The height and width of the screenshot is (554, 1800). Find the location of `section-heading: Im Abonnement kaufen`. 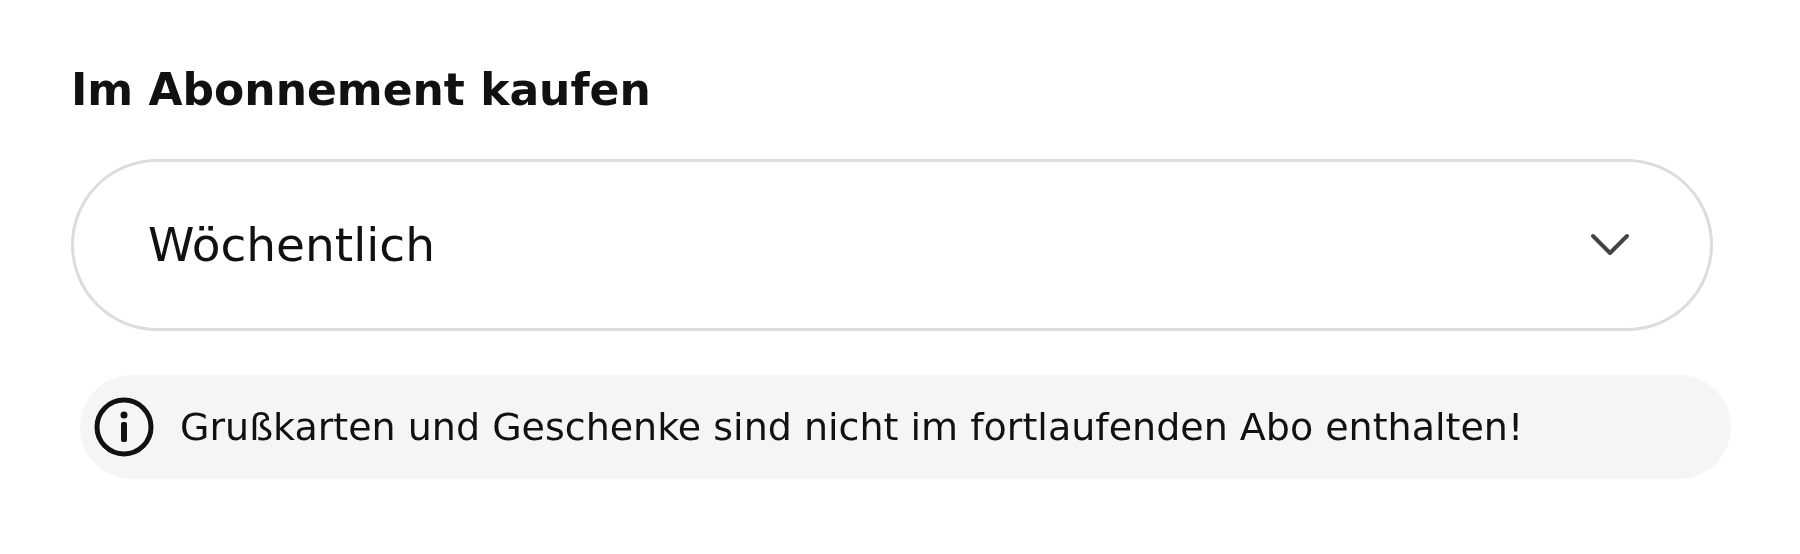

section-heading: Im Abonnement kaufen is located at coordinates (361, 90).